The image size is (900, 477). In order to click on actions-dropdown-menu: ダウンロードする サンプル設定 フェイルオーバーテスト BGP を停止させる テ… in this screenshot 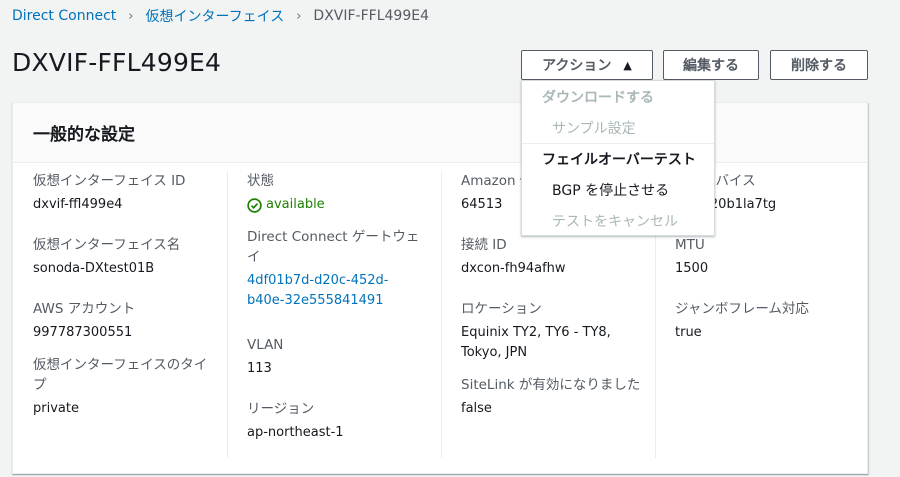, I will do `click(618, 158)`.